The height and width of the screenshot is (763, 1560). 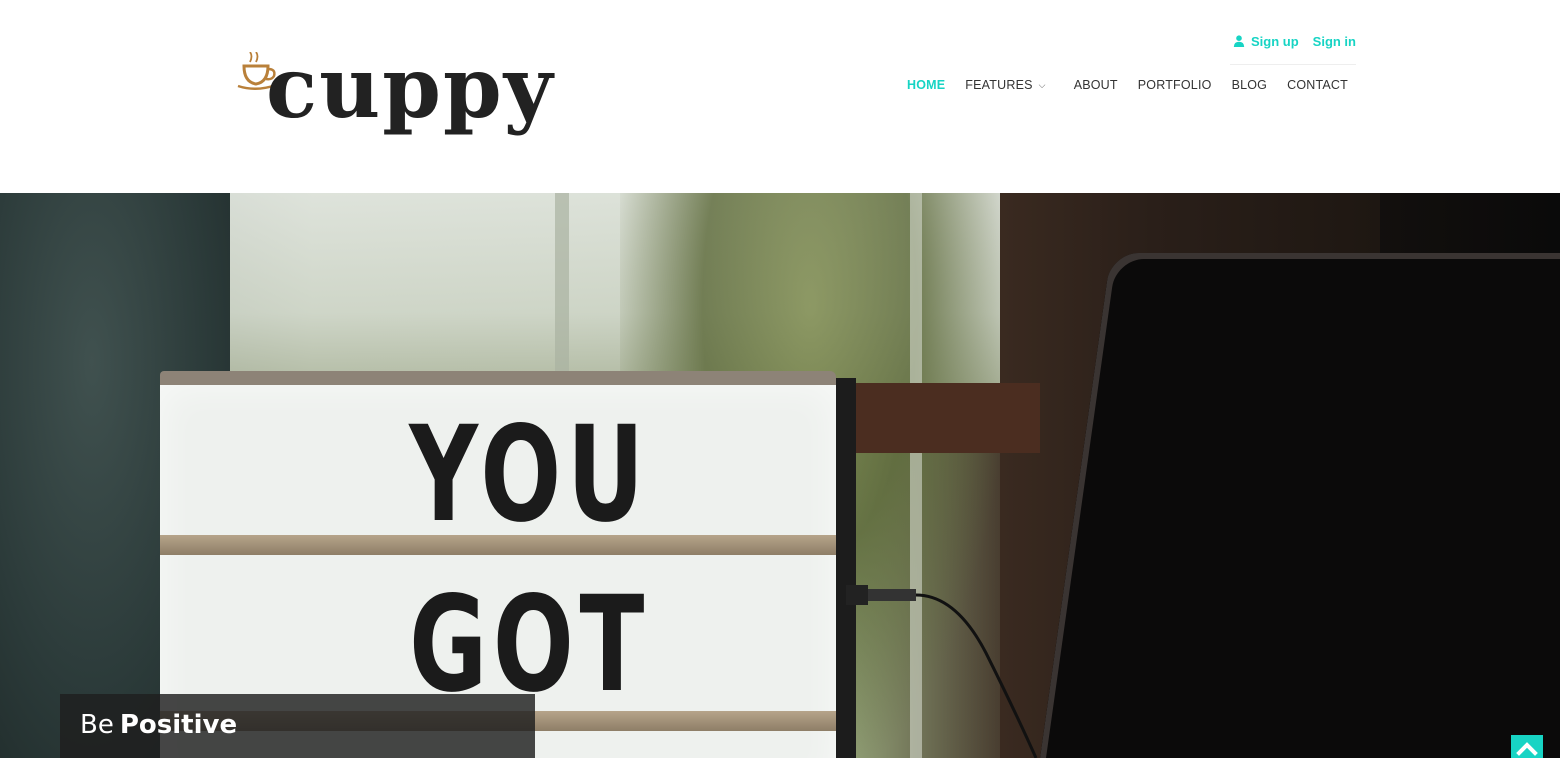 I want to click on chevron-down-icon: ⌵, so click(x=1042, y=85).